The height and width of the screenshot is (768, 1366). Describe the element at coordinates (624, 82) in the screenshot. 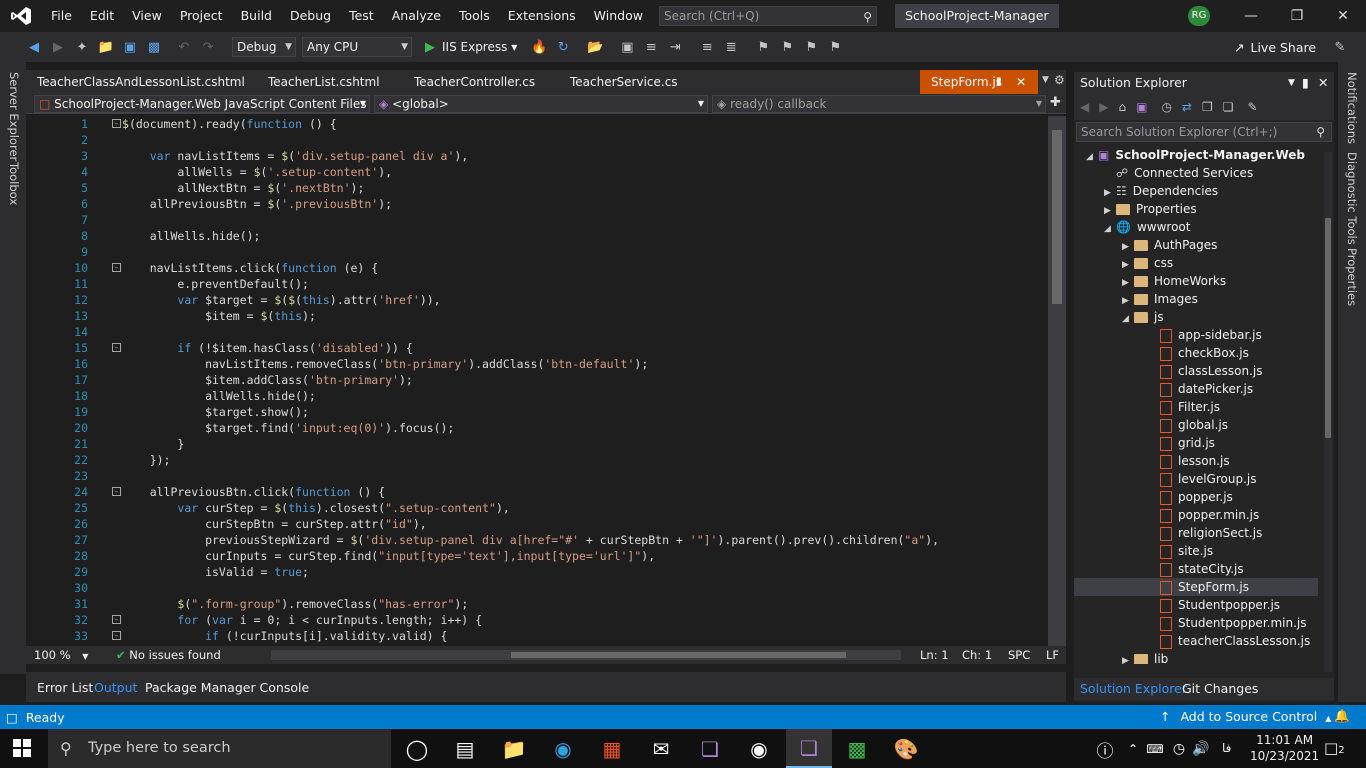

I see `tab-teacher-service: TeacherService.cs` at that location.